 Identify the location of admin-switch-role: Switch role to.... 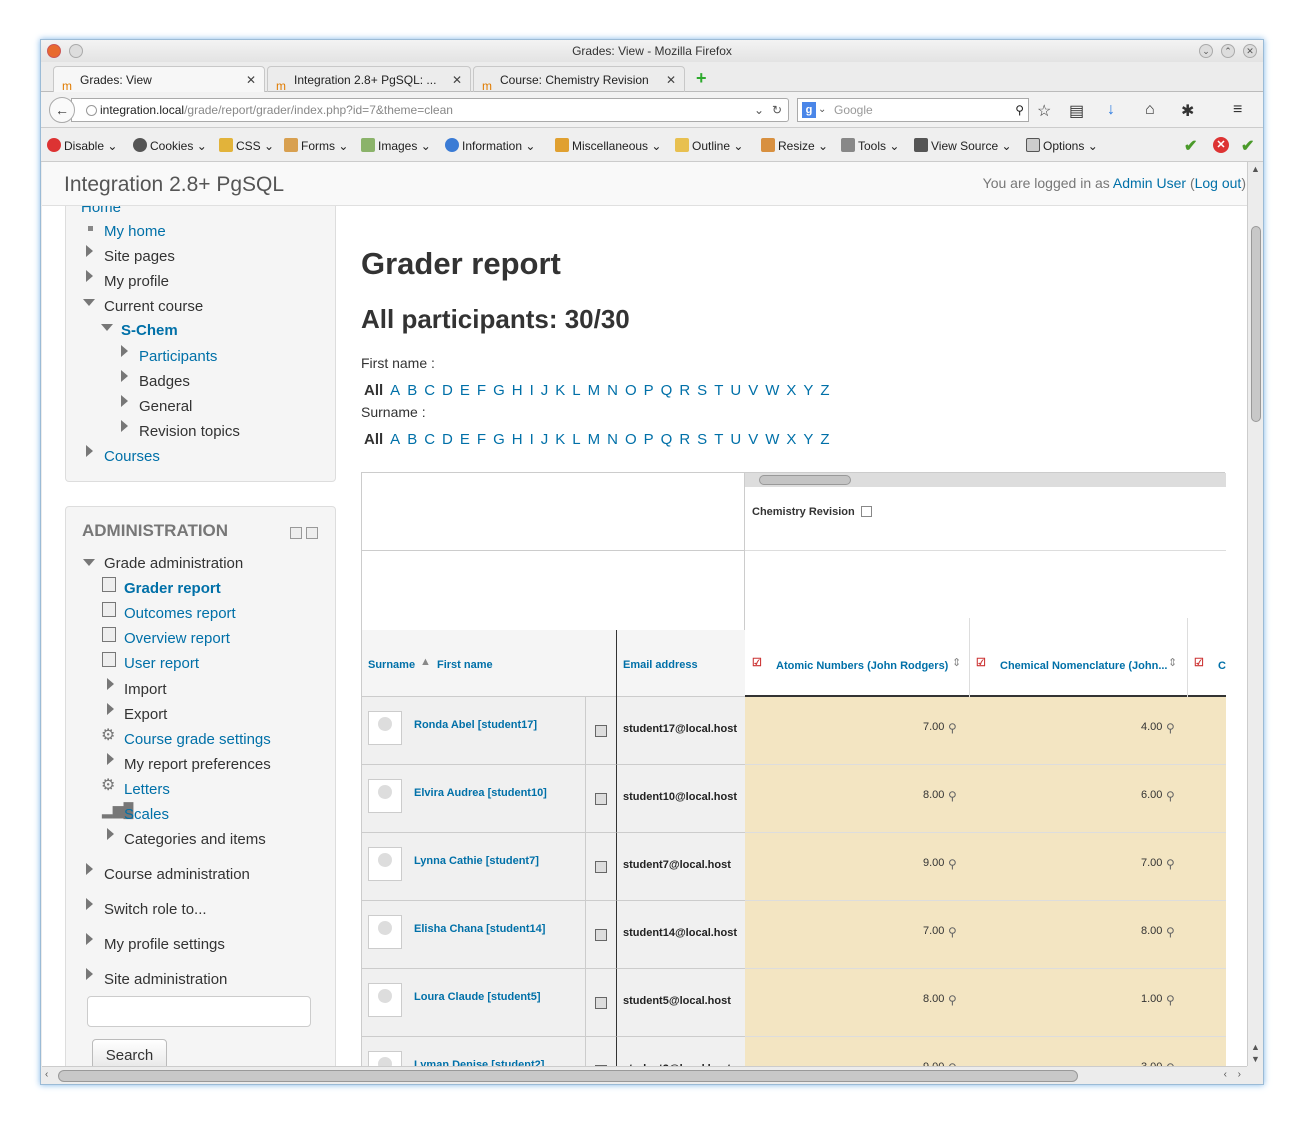
(155, 909).